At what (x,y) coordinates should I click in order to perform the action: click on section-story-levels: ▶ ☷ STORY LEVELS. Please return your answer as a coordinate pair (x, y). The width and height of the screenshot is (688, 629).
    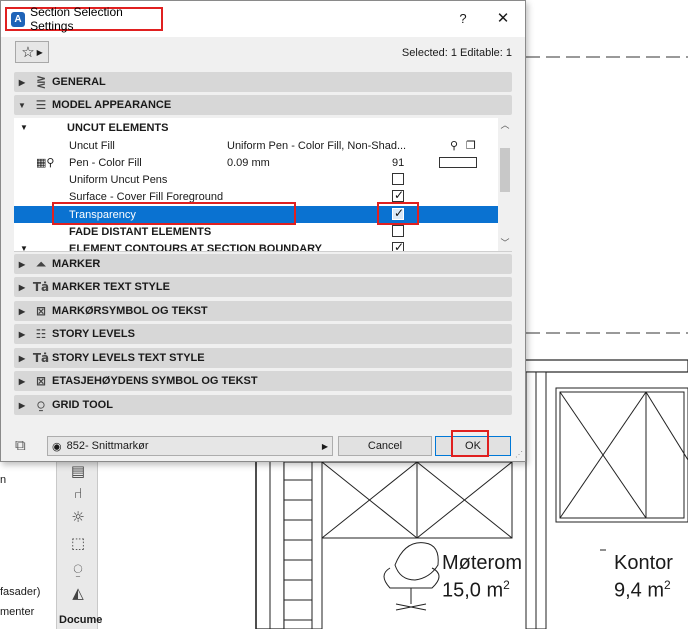
    Looking at the image, I should click on (263, 334).